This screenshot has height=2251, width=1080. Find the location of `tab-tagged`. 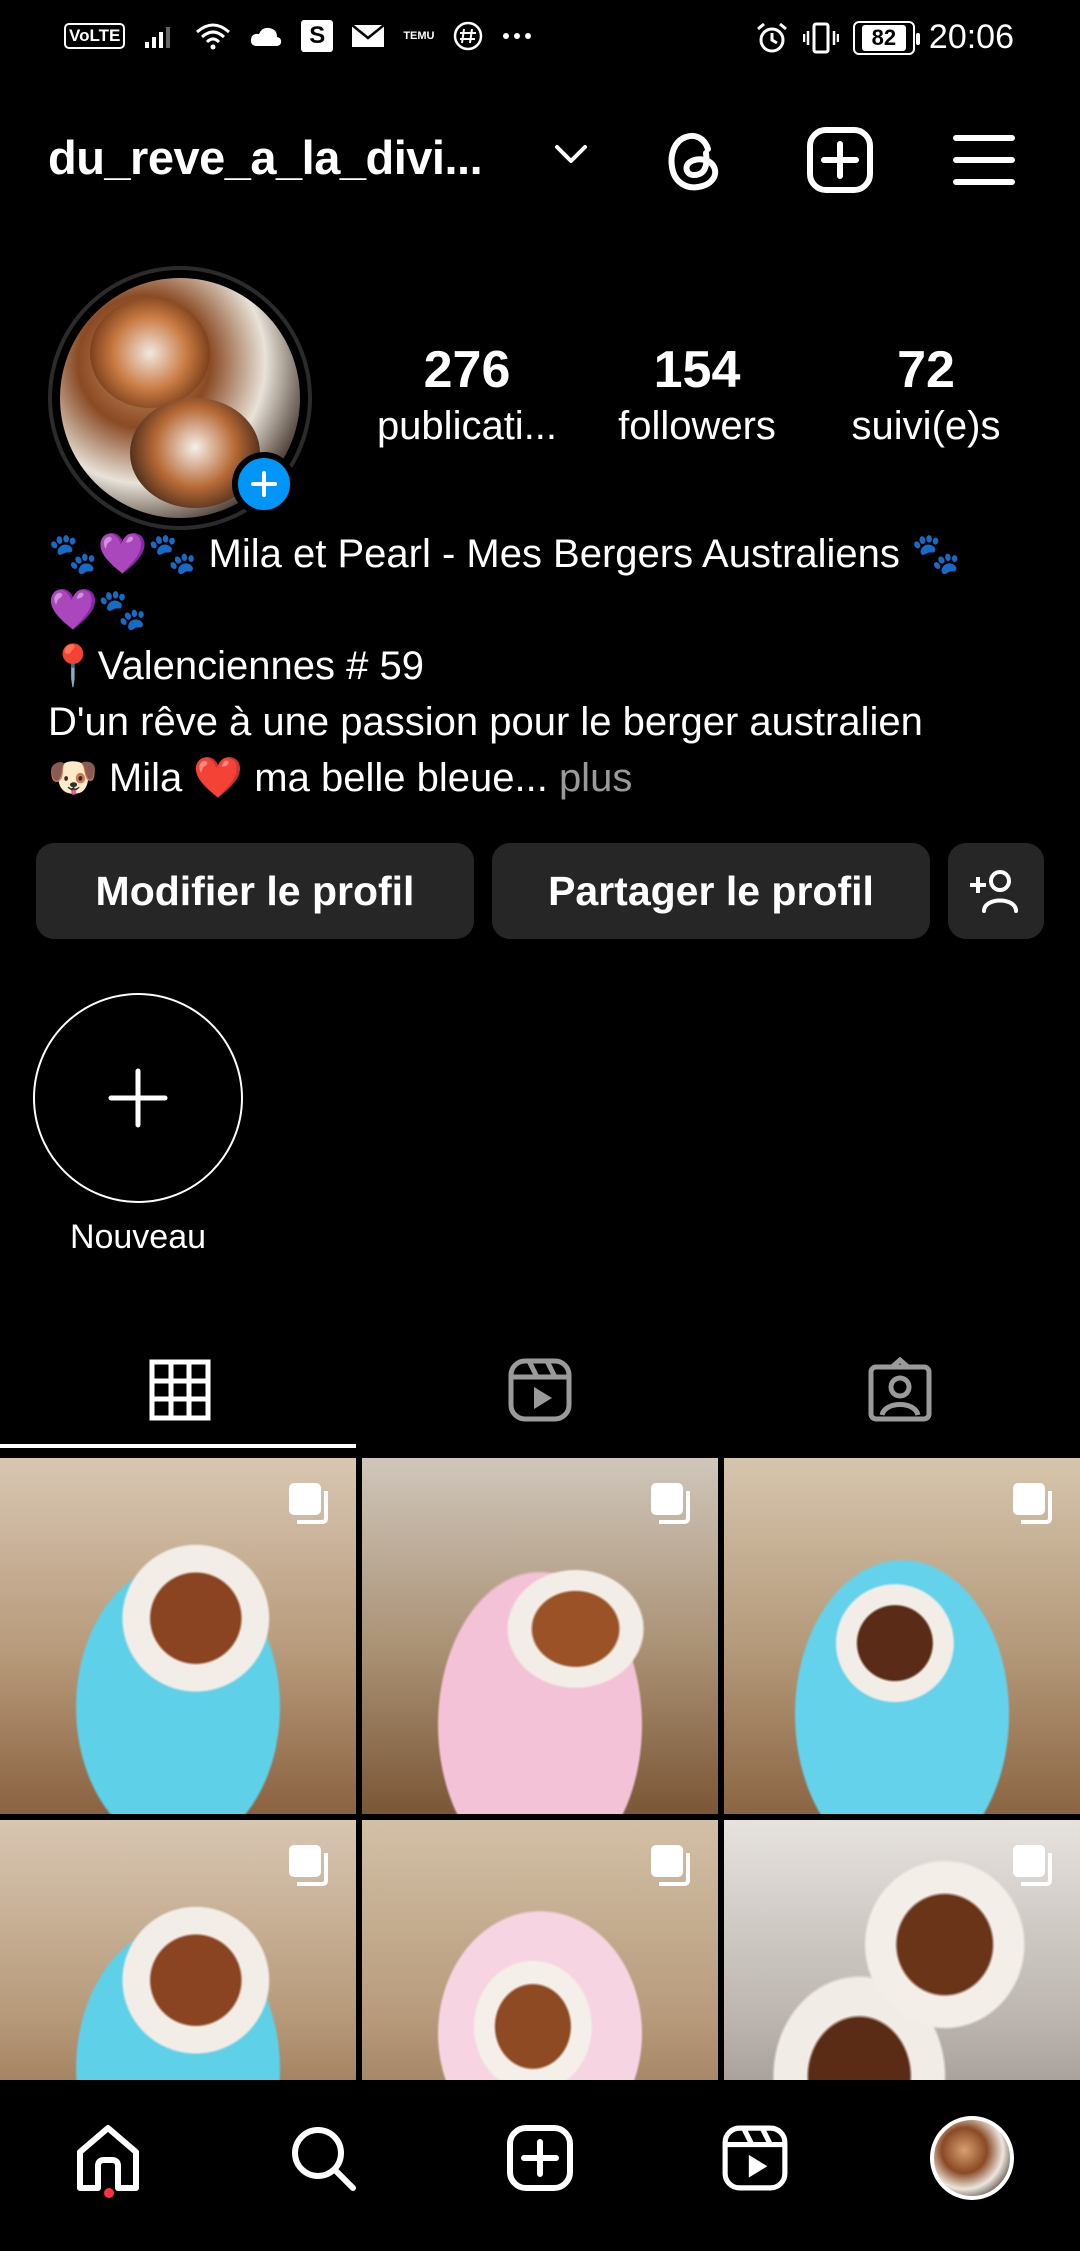

tab-tagged is located at coordinates (900, 1390).